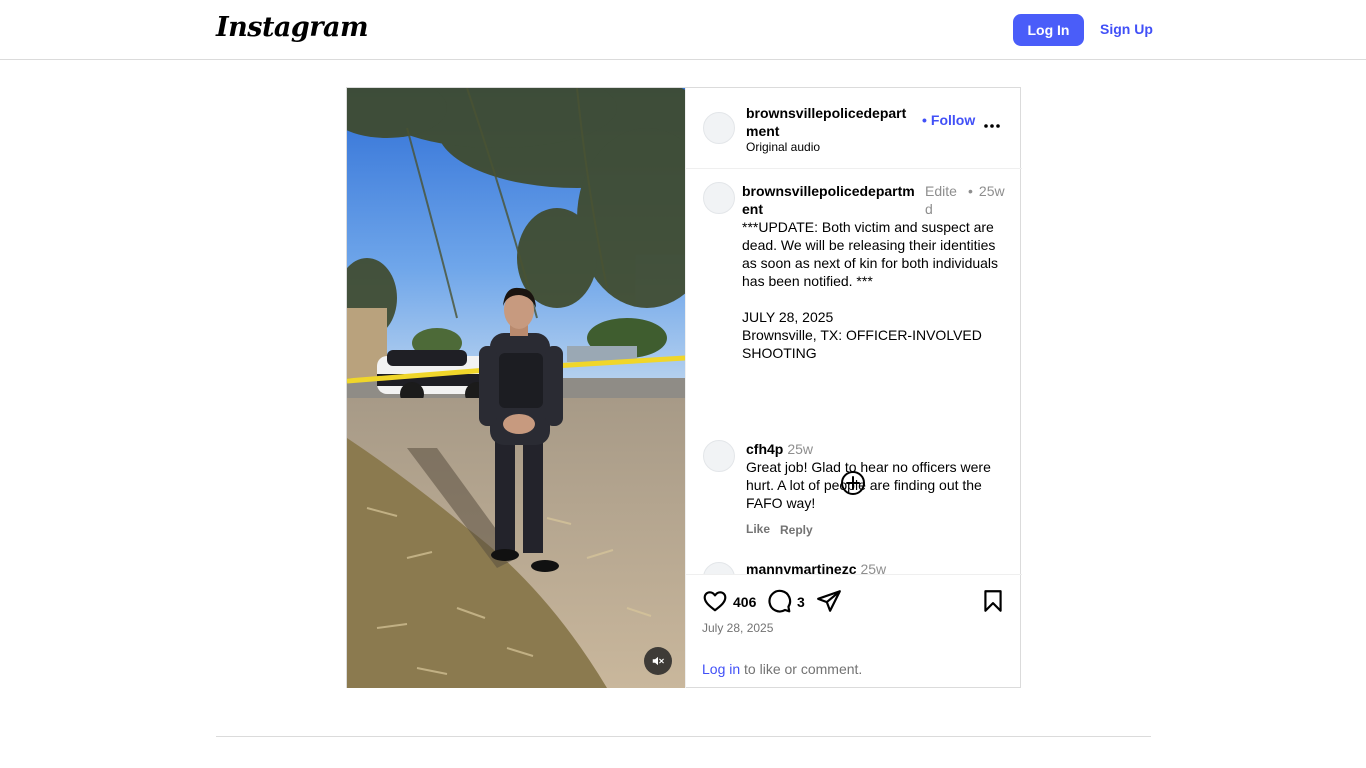  I want to click on comment-header: mannymartinezc 25w, so click(816, 567).